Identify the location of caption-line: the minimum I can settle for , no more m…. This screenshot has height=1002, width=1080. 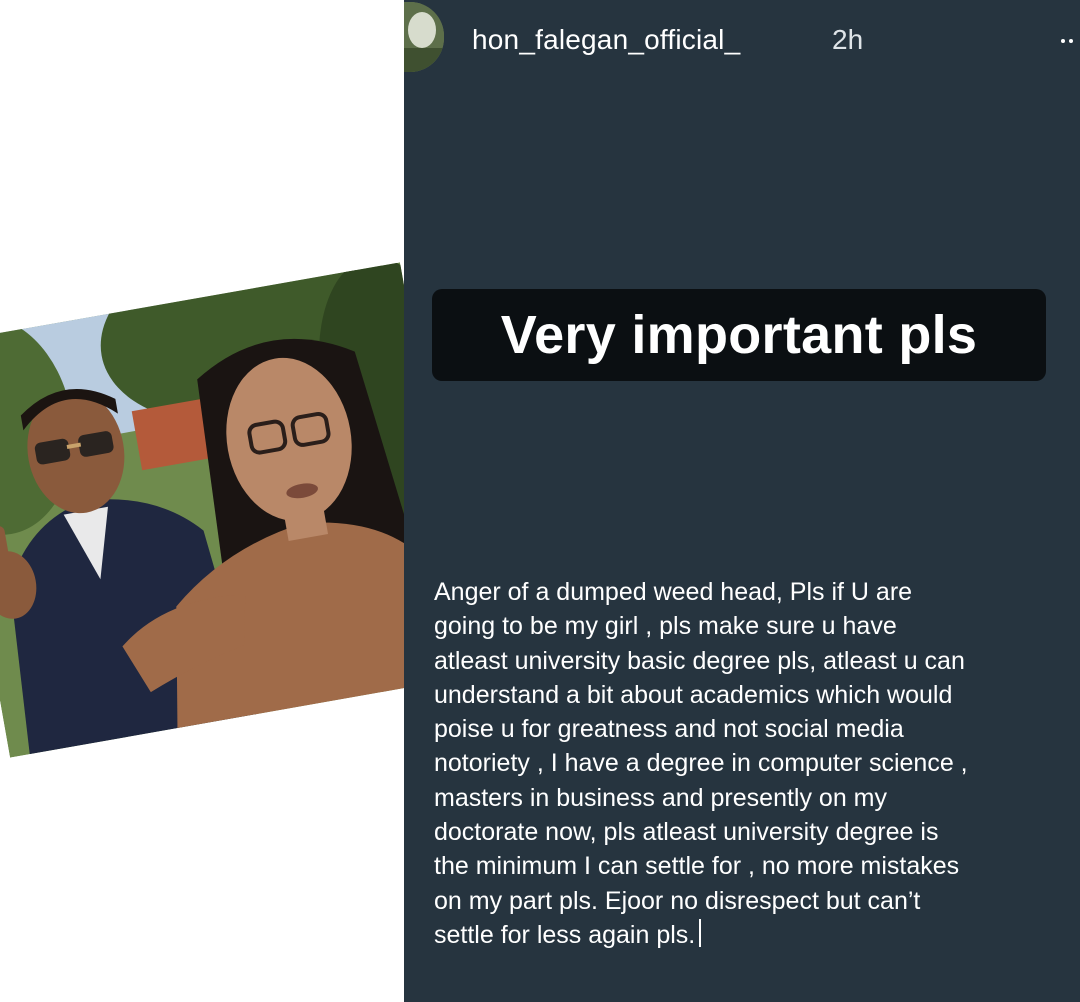
(697, 866).